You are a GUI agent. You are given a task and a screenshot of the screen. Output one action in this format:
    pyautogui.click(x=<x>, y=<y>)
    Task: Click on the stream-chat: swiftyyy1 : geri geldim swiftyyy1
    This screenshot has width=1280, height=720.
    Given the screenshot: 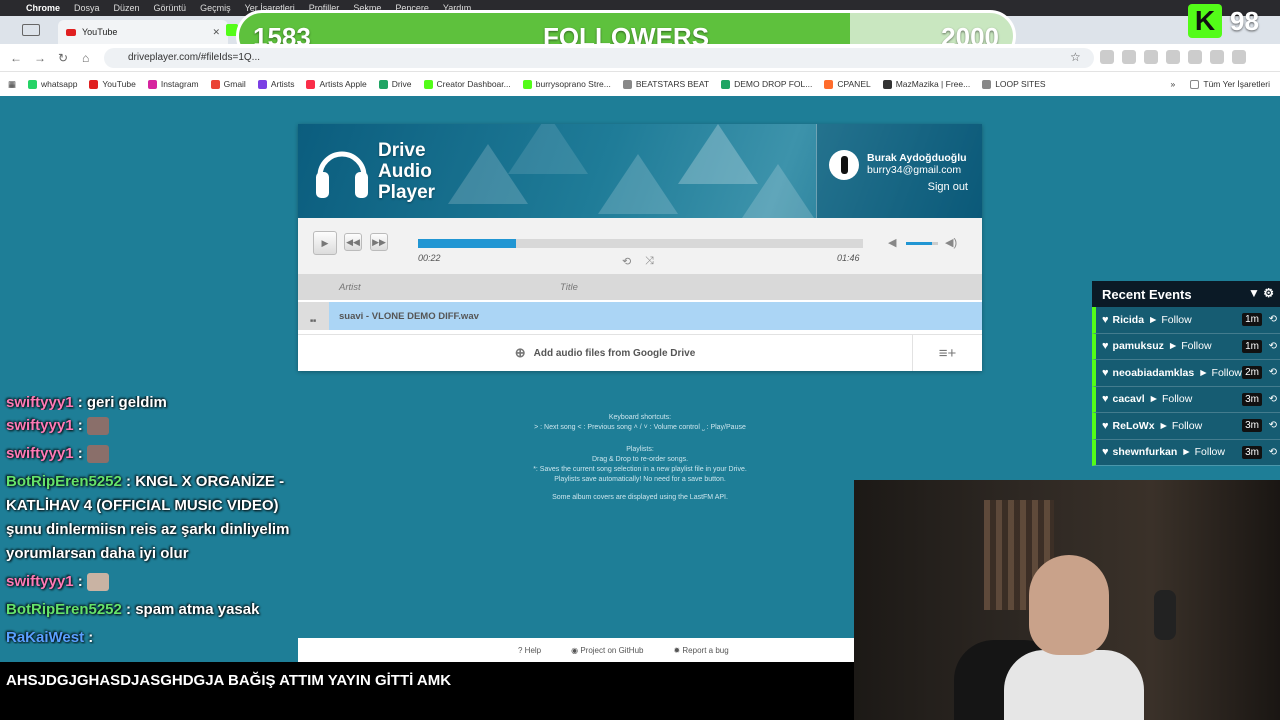 What is the action you would take?
    pyautogui.click(x=150, y=520)
    